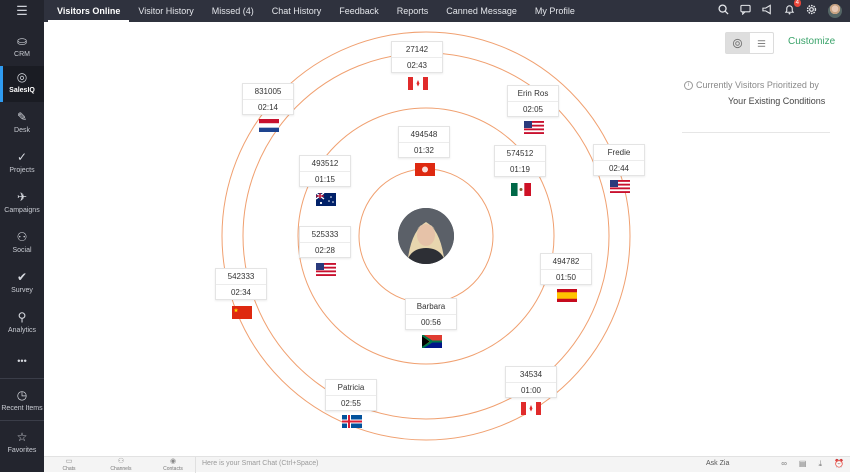  I want to click on tab-feedback: Feedback, so click(359, 11).